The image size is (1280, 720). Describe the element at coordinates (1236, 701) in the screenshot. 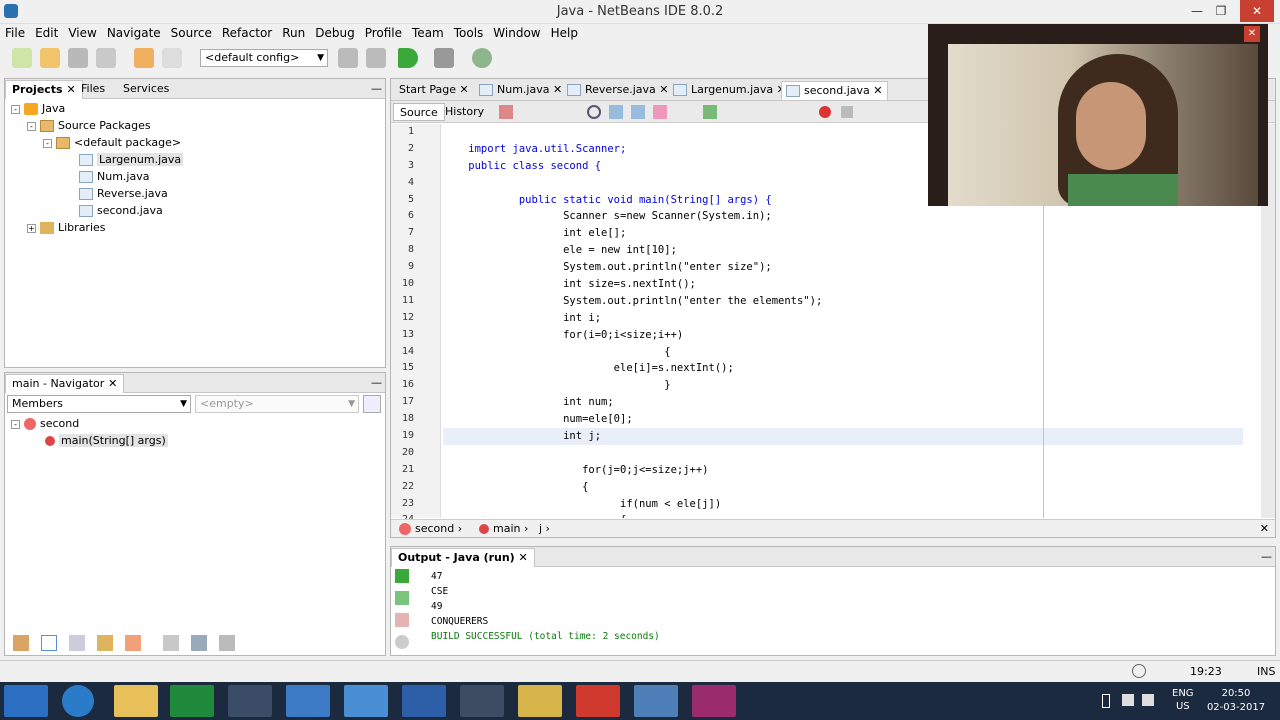

I see `clock: 20:50 02-03-2017` at that location.